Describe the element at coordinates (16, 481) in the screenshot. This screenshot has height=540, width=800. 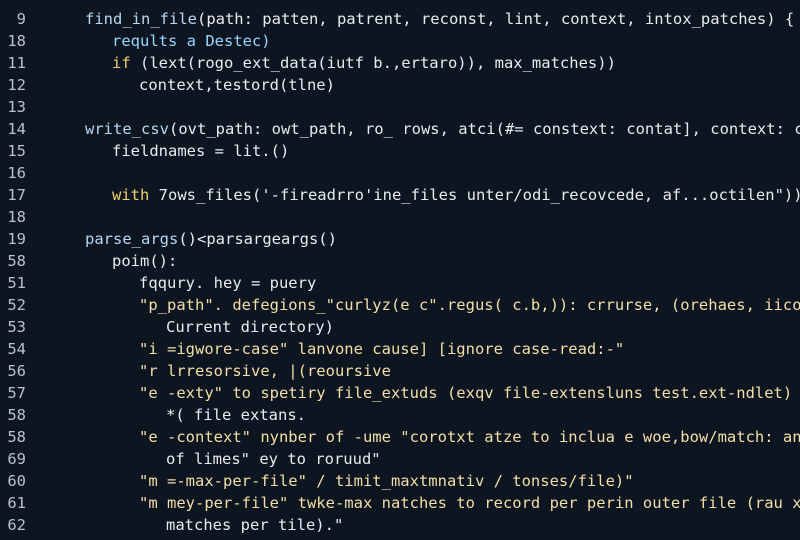
I see `line-number: 60` at that location.